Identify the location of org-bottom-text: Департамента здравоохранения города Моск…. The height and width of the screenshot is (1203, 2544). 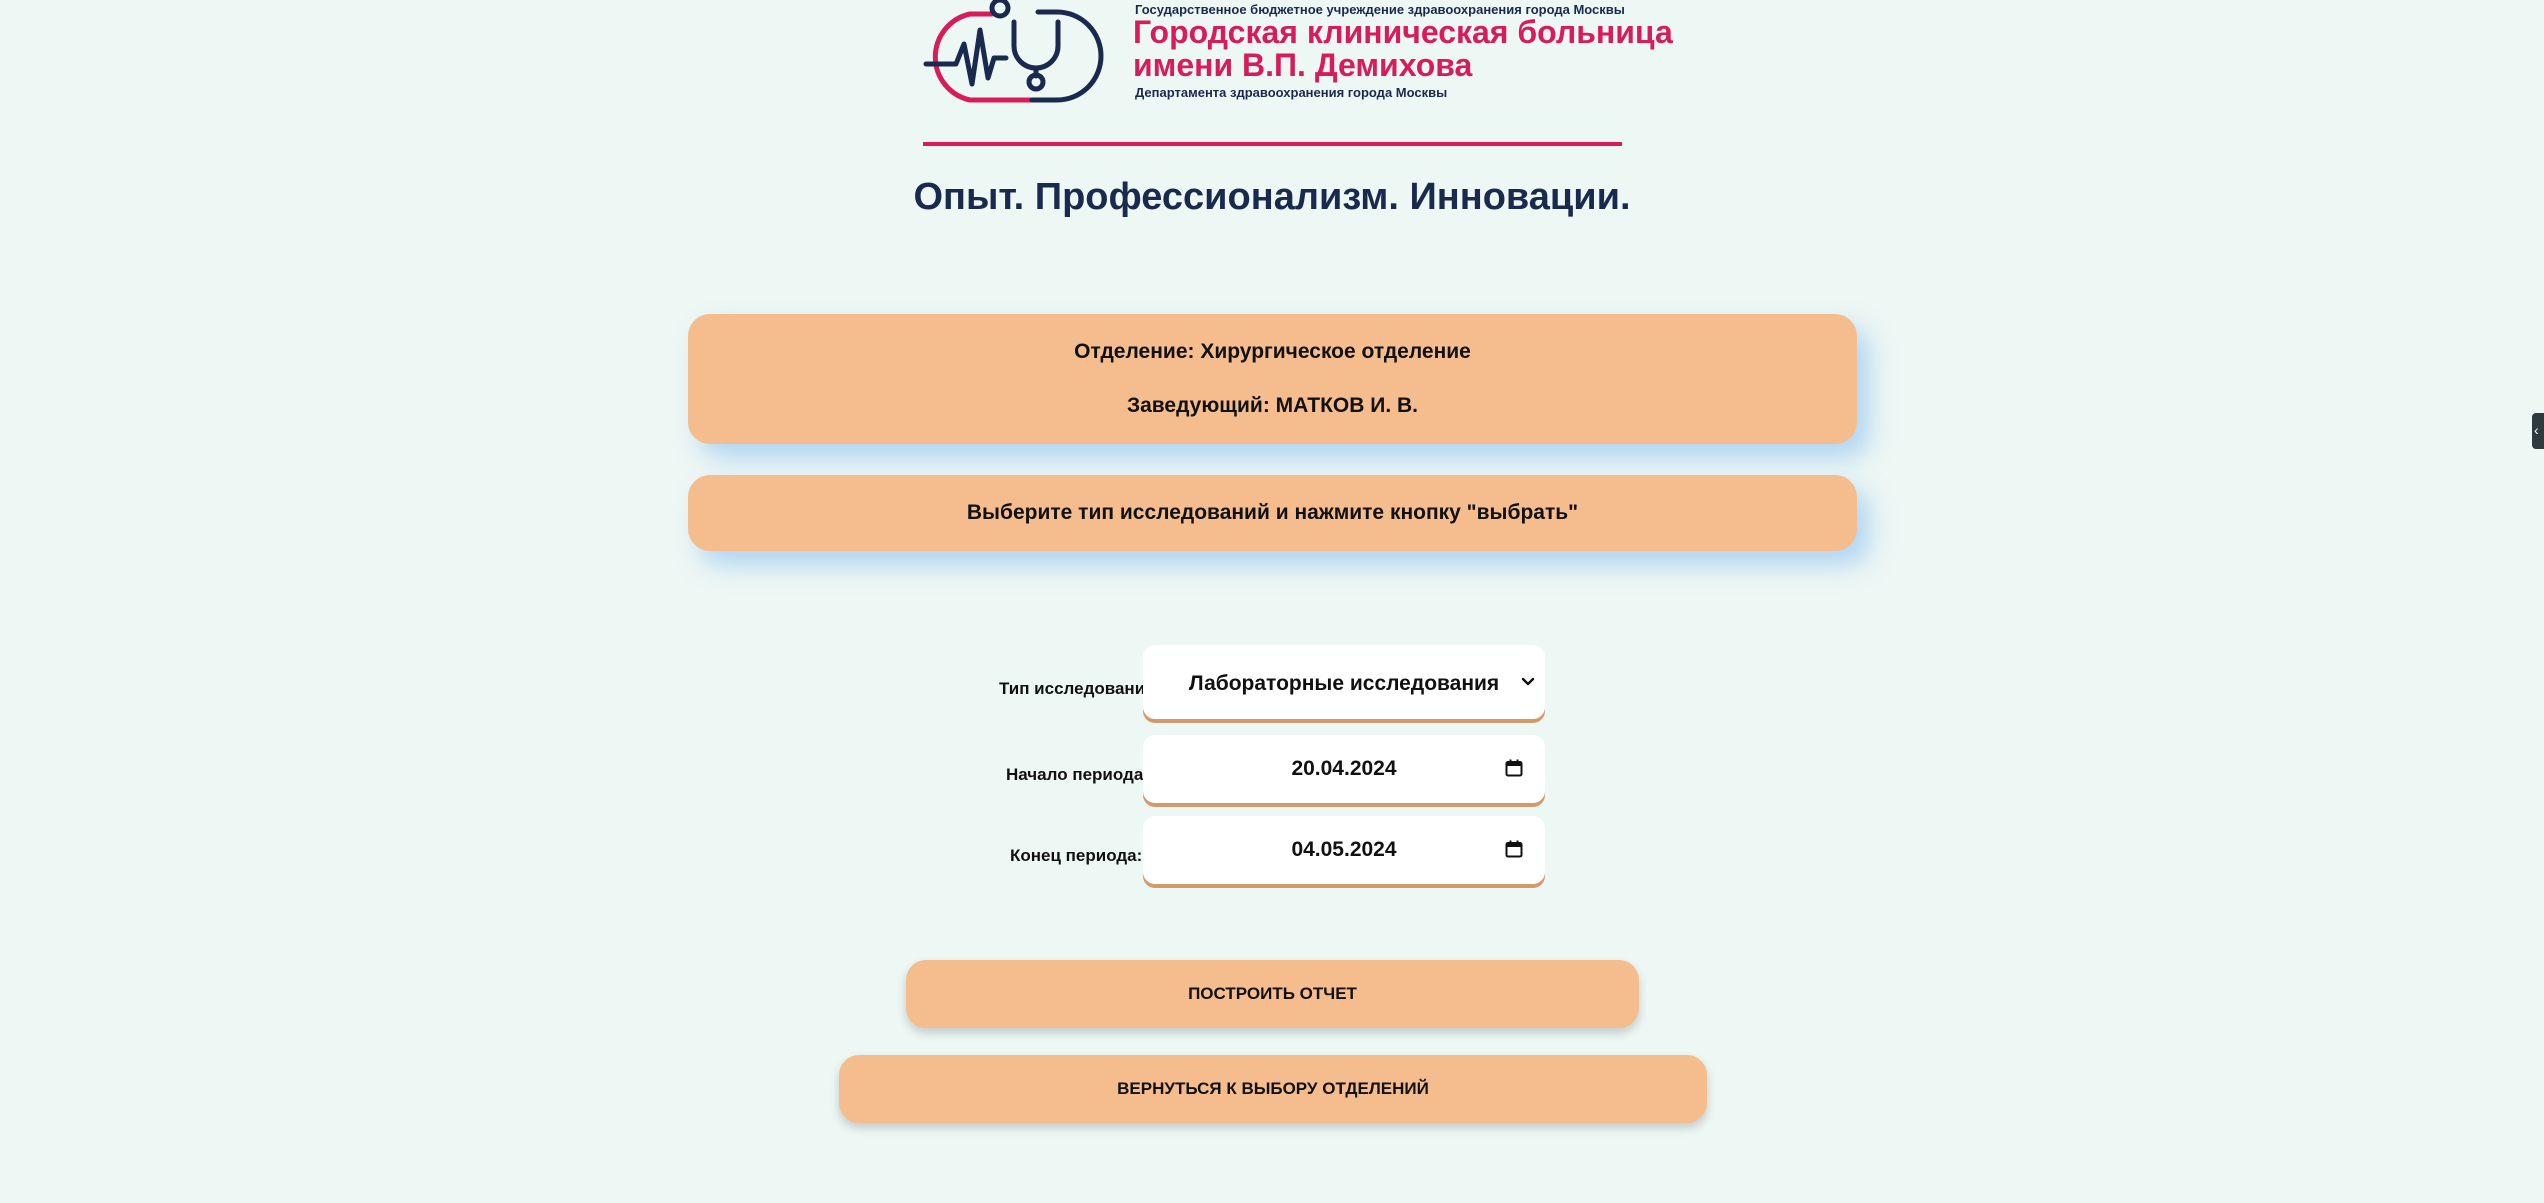
(1291, 92).